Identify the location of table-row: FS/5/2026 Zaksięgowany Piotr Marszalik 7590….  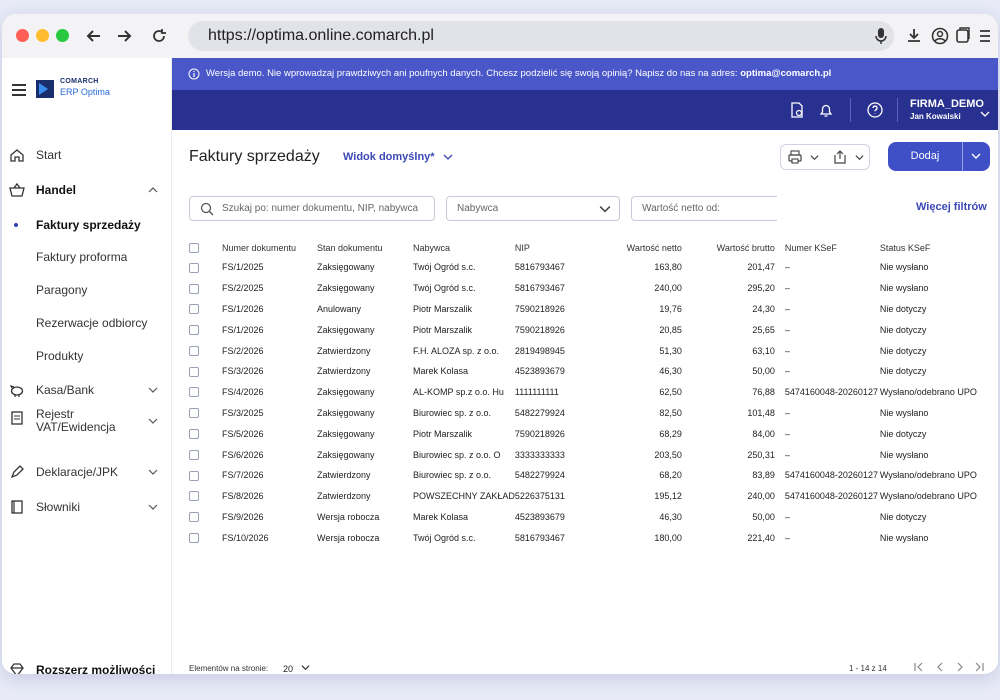
(583, 433).